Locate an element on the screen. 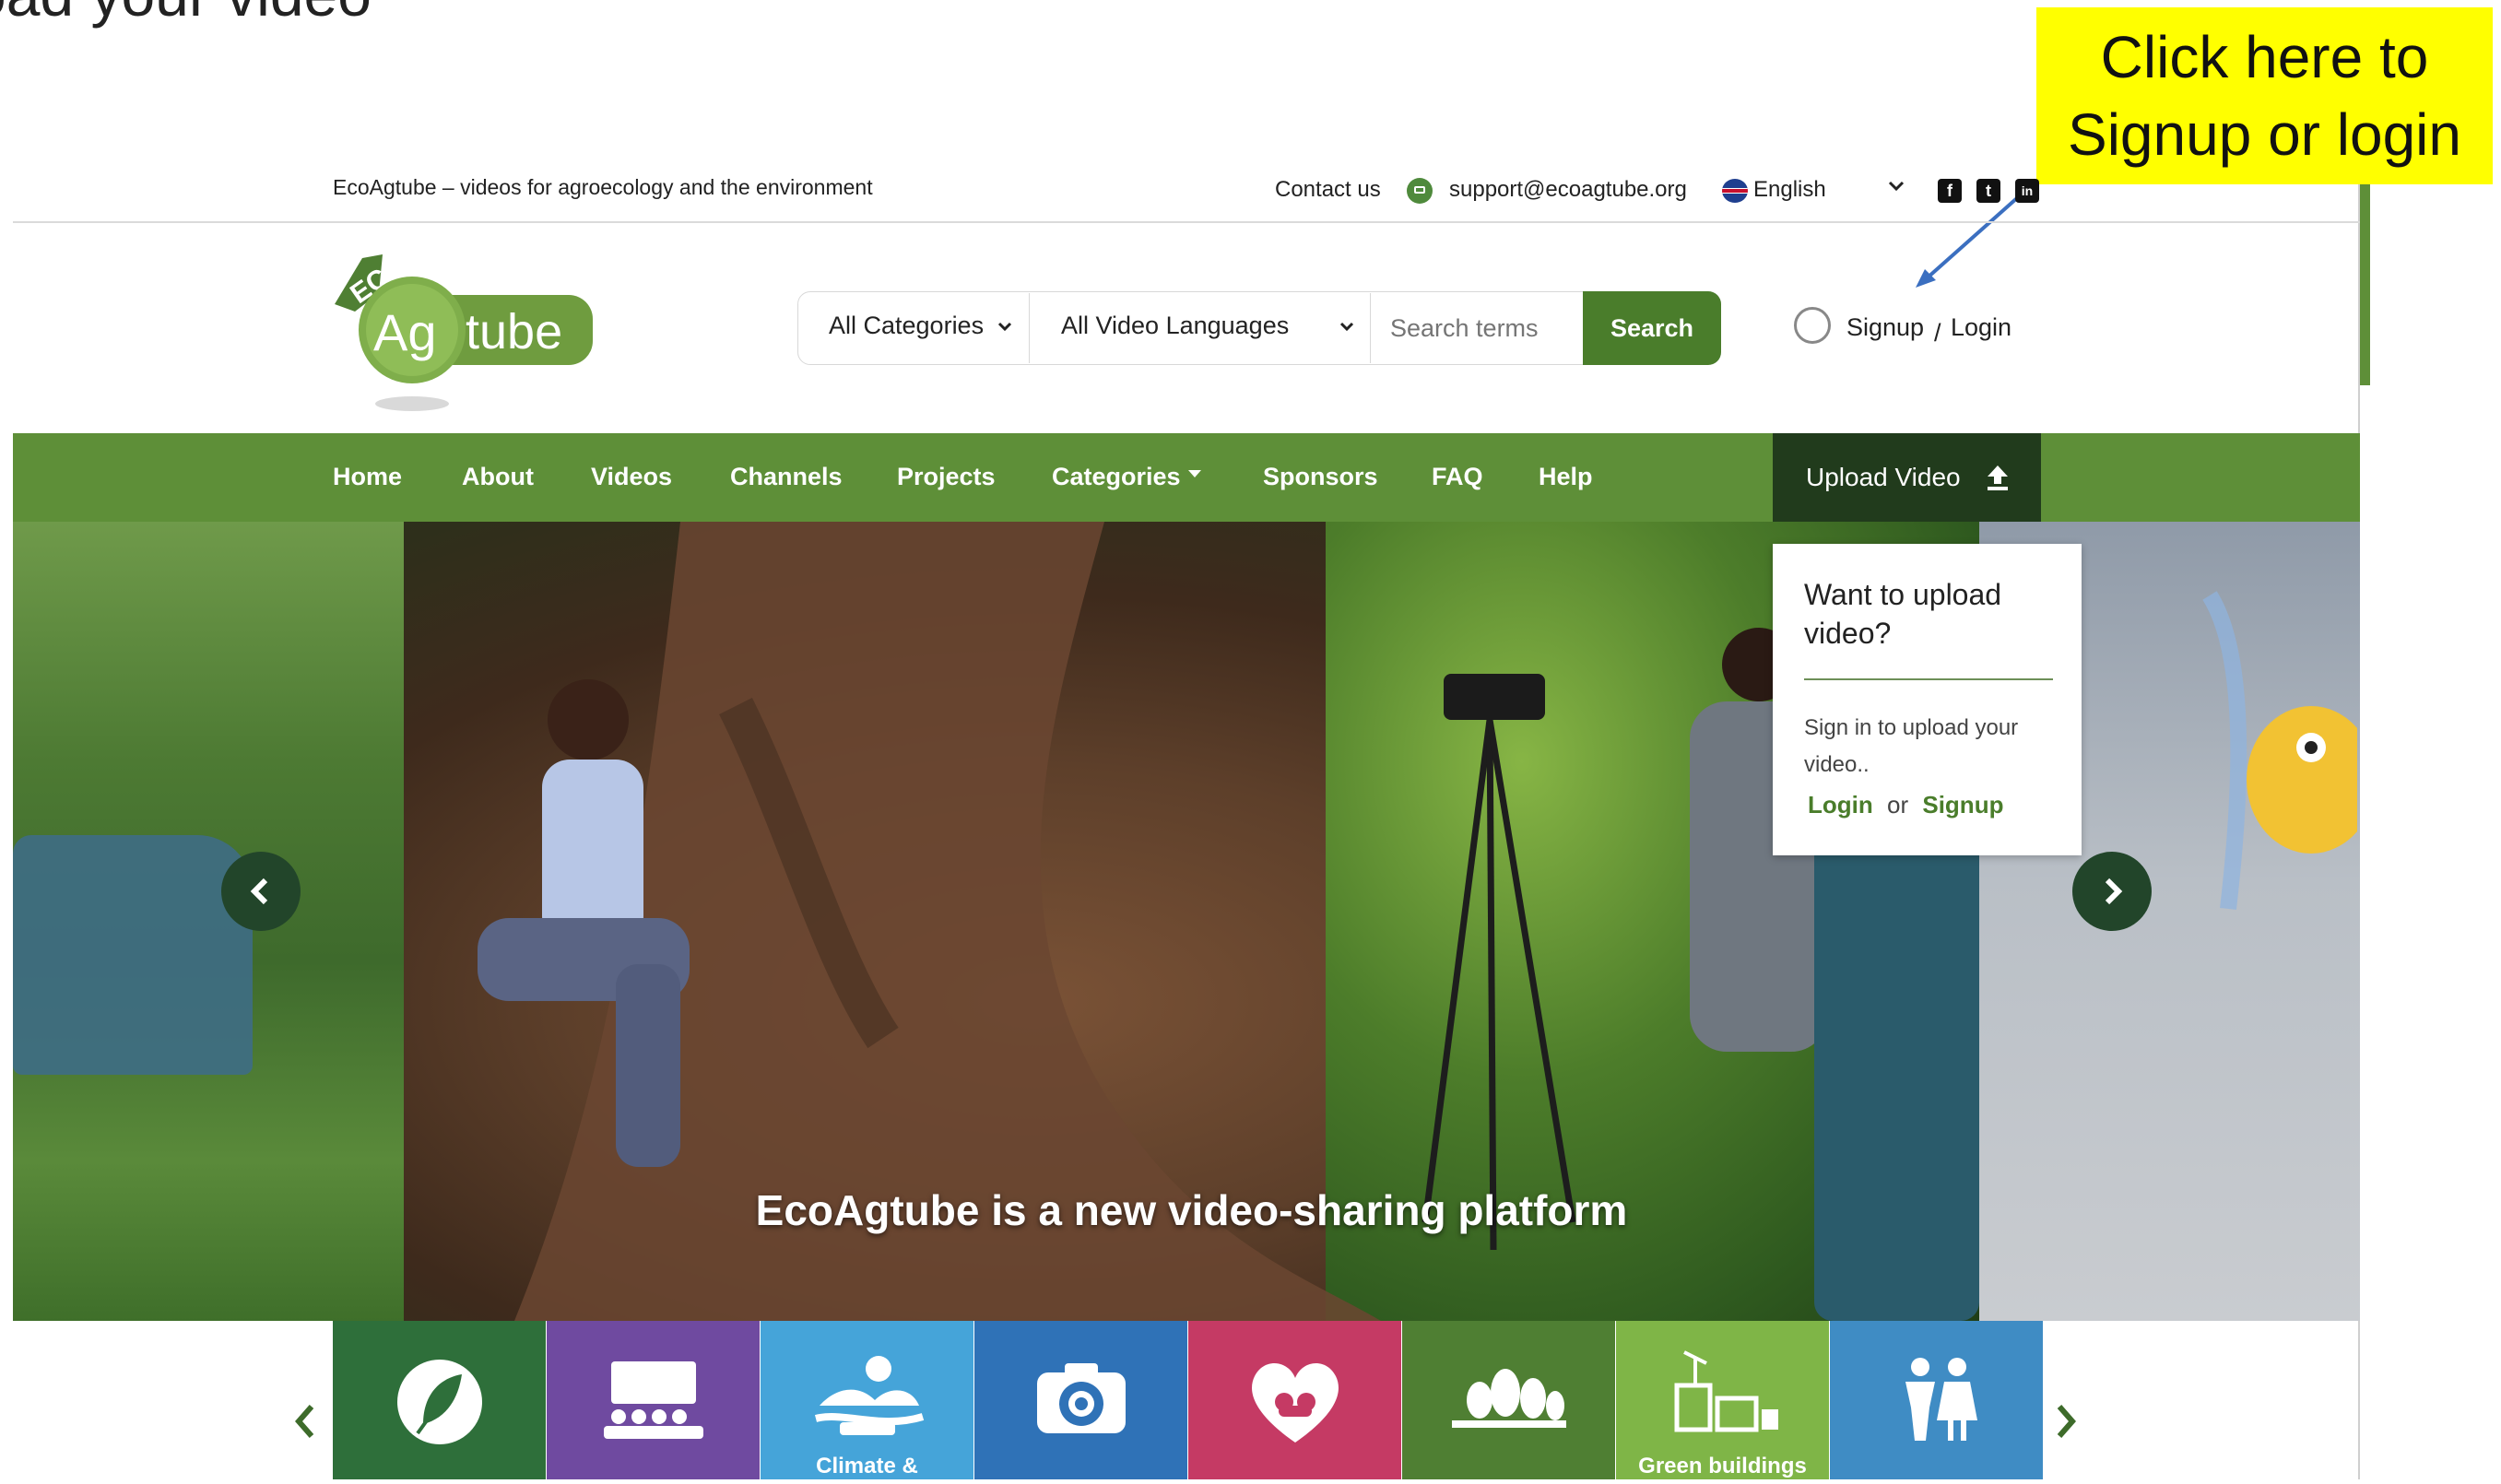 The image size is (2501, 1484). carousel-prev-button is located at coordinates (261, 892).